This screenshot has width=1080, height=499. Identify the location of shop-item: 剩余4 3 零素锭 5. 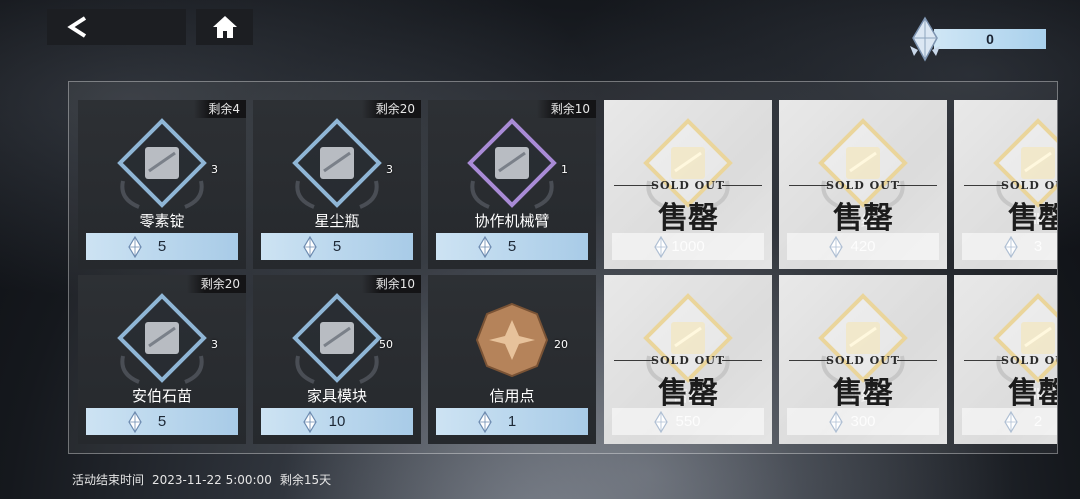
(162, 184).